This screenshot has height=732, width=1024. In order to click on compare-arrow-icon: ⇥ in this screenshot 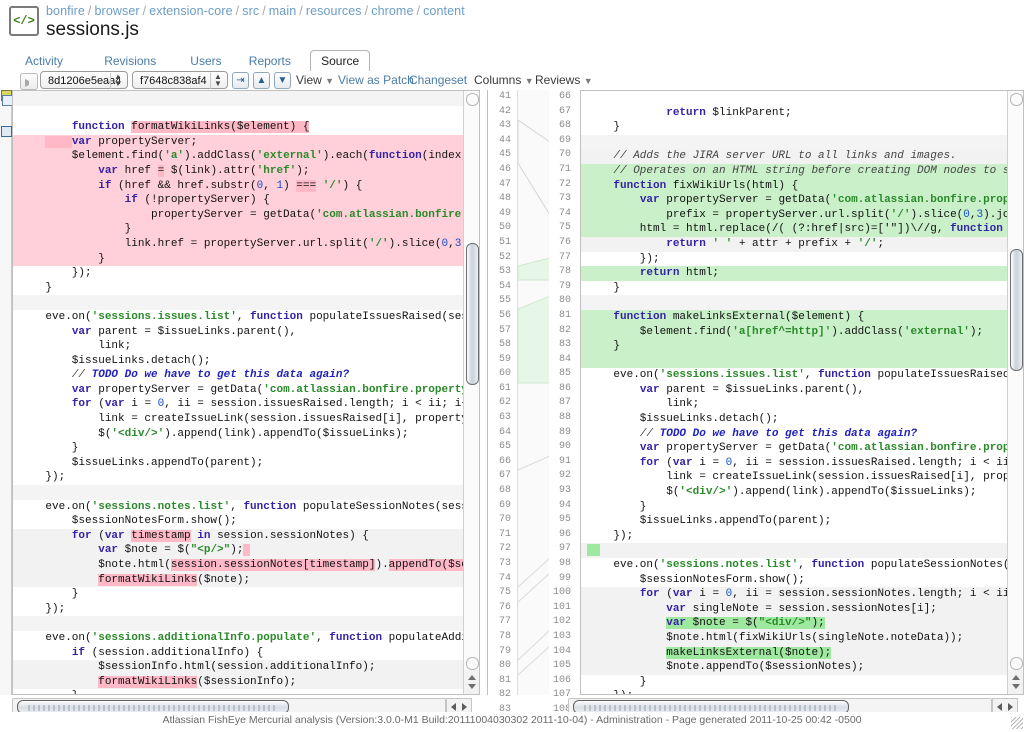, I will do `click(240, 80)`.